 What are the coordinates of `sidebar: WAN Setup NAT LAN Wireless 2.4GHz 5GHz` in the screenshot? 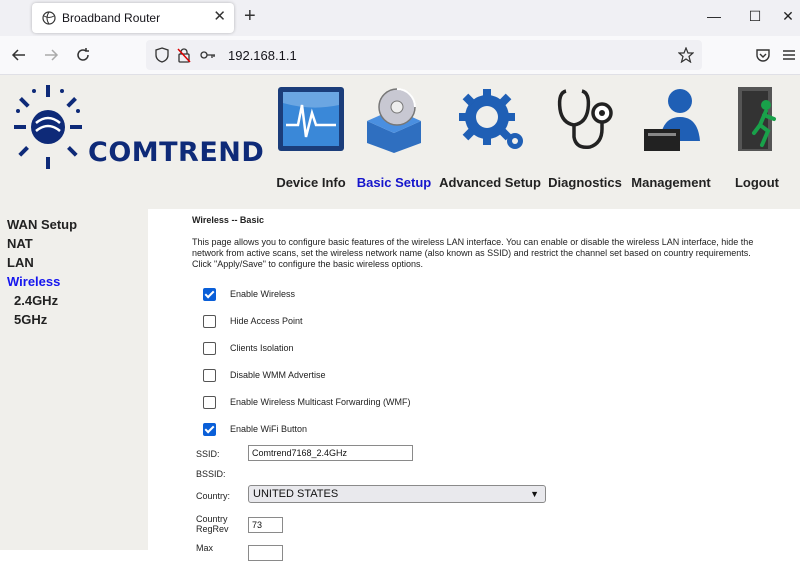 It's located at (74, 272).